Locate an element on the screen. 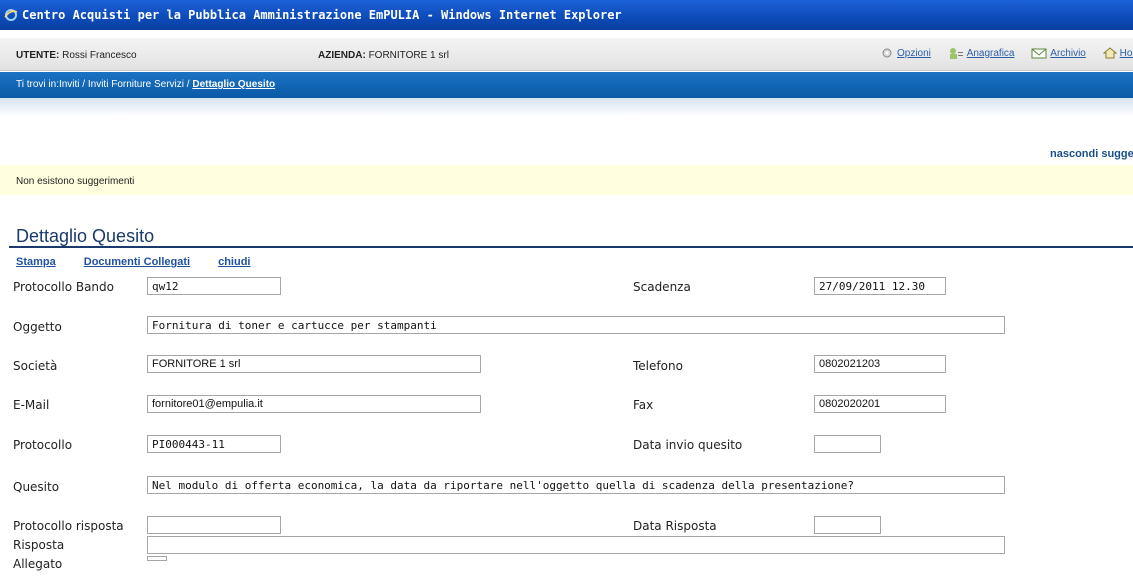 The width and height of the screenshot is (1133, 582). allegato-label: Allegato is located at coordinates (38, 564).